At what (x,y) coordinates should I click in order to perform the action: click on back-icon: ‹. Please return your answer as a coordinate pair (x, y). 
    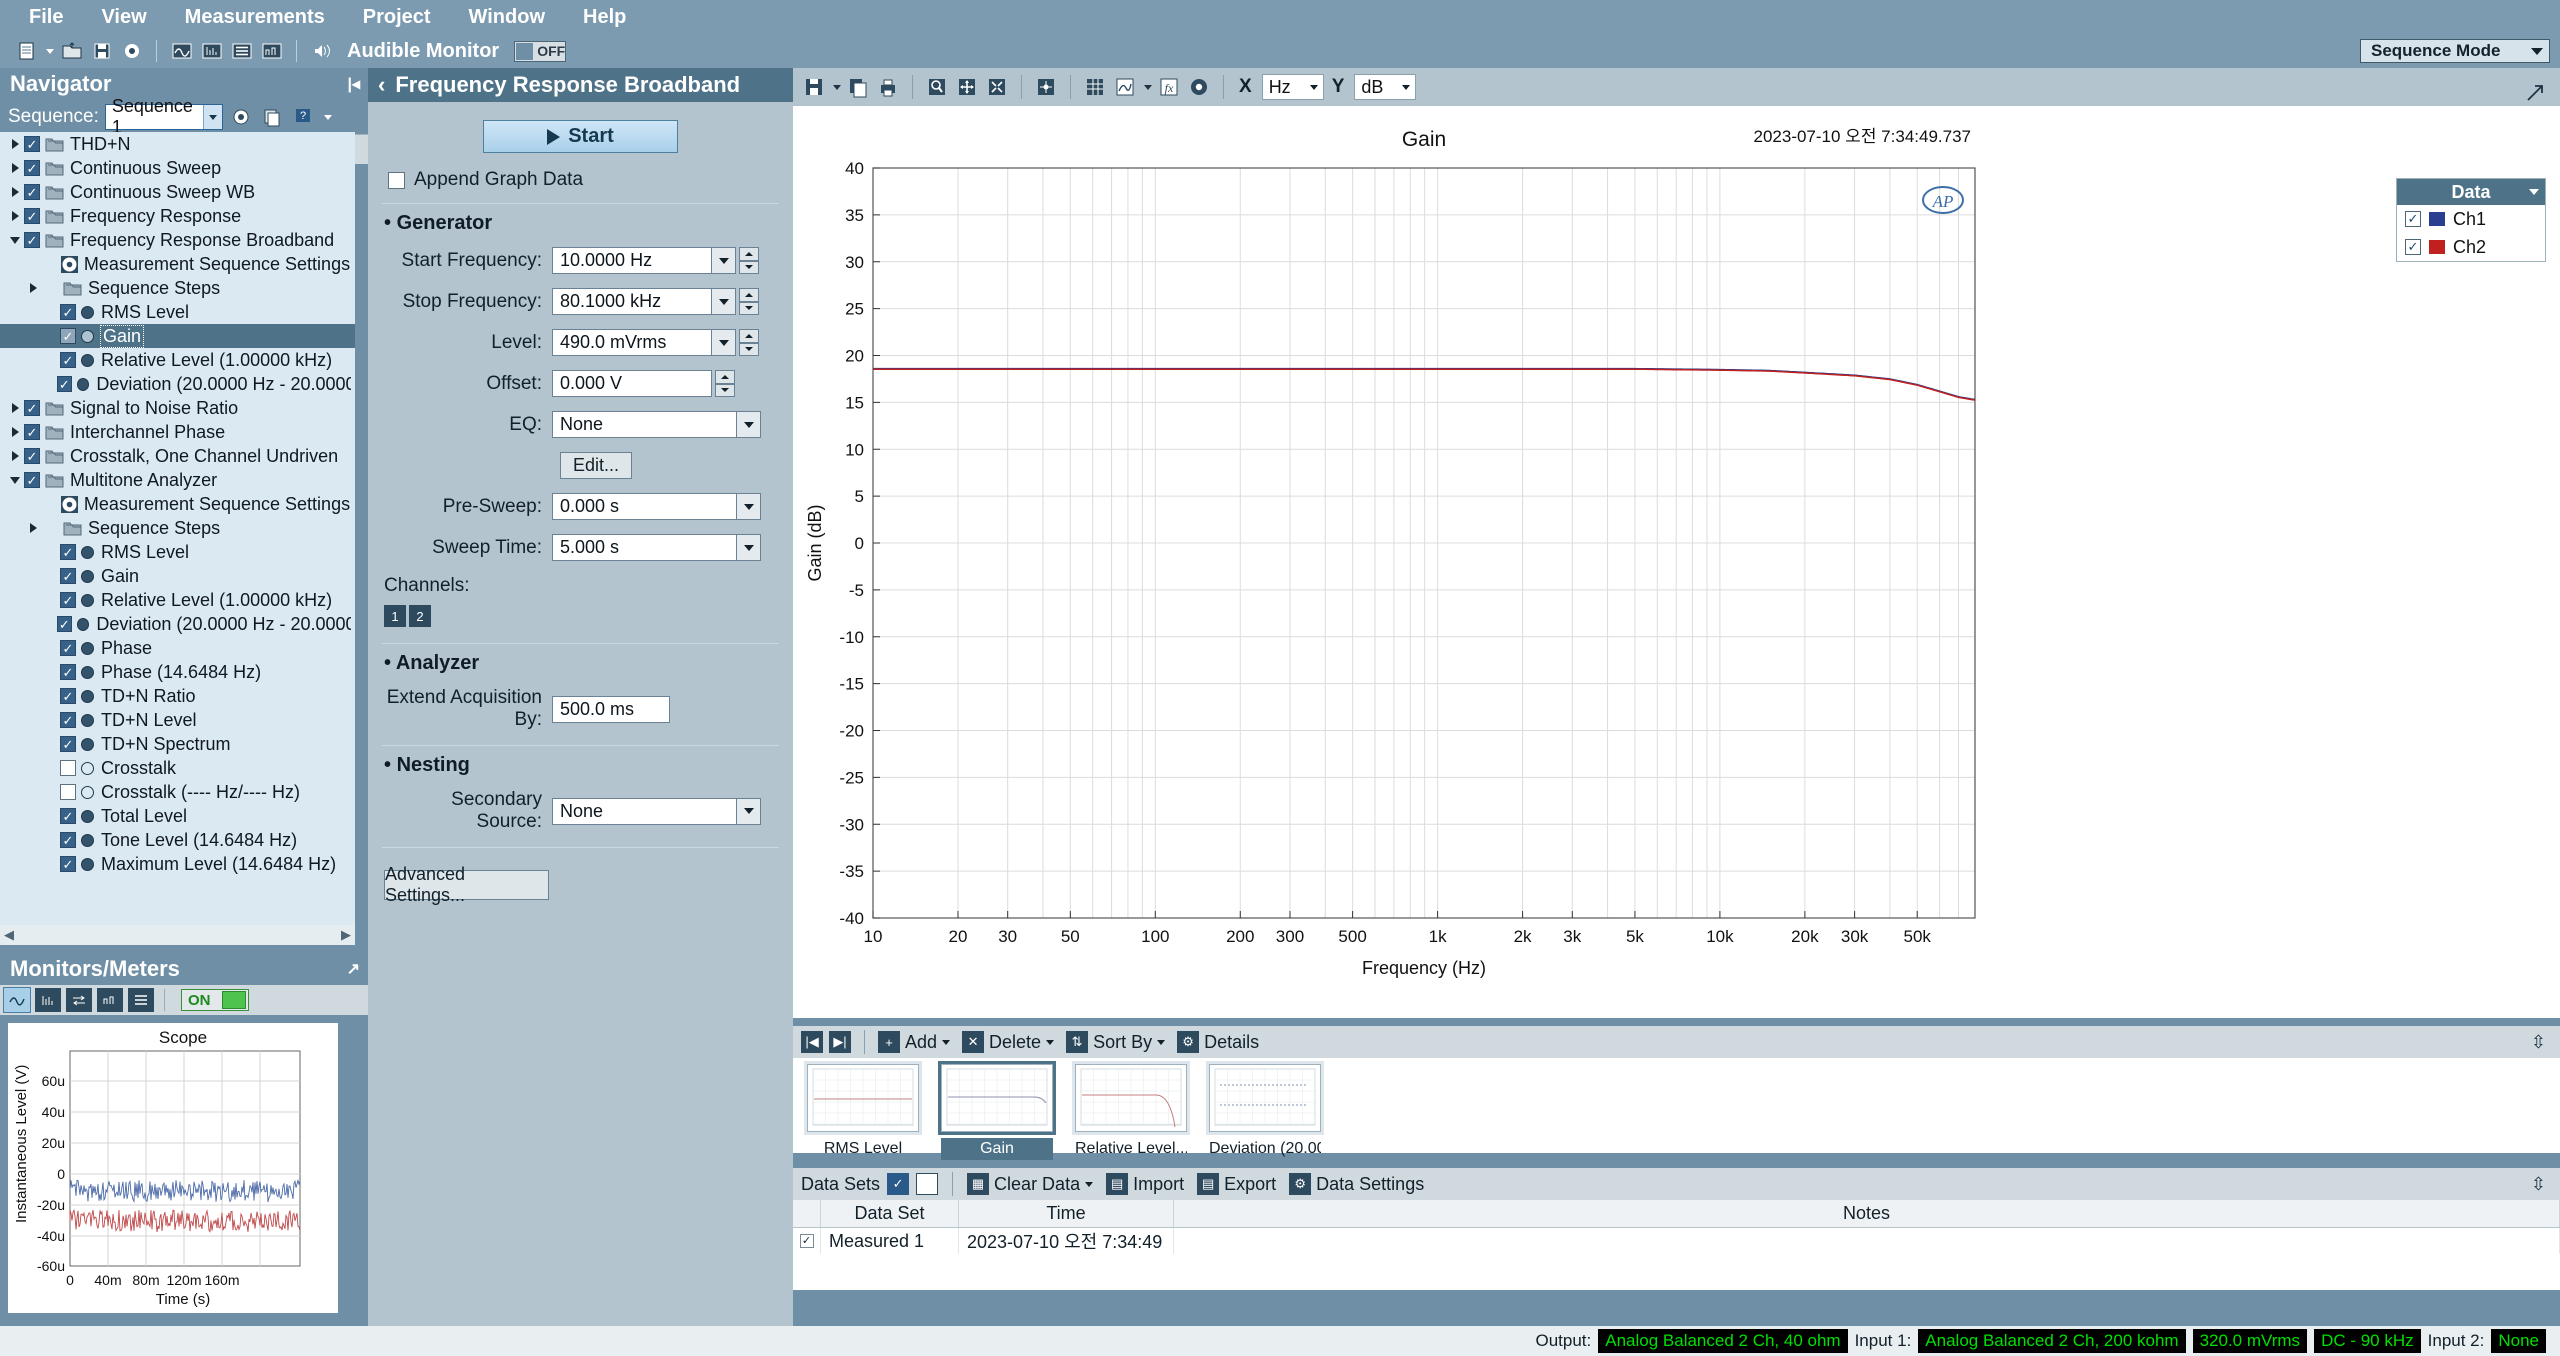
    Looking at the image, I should click on (381, 85).